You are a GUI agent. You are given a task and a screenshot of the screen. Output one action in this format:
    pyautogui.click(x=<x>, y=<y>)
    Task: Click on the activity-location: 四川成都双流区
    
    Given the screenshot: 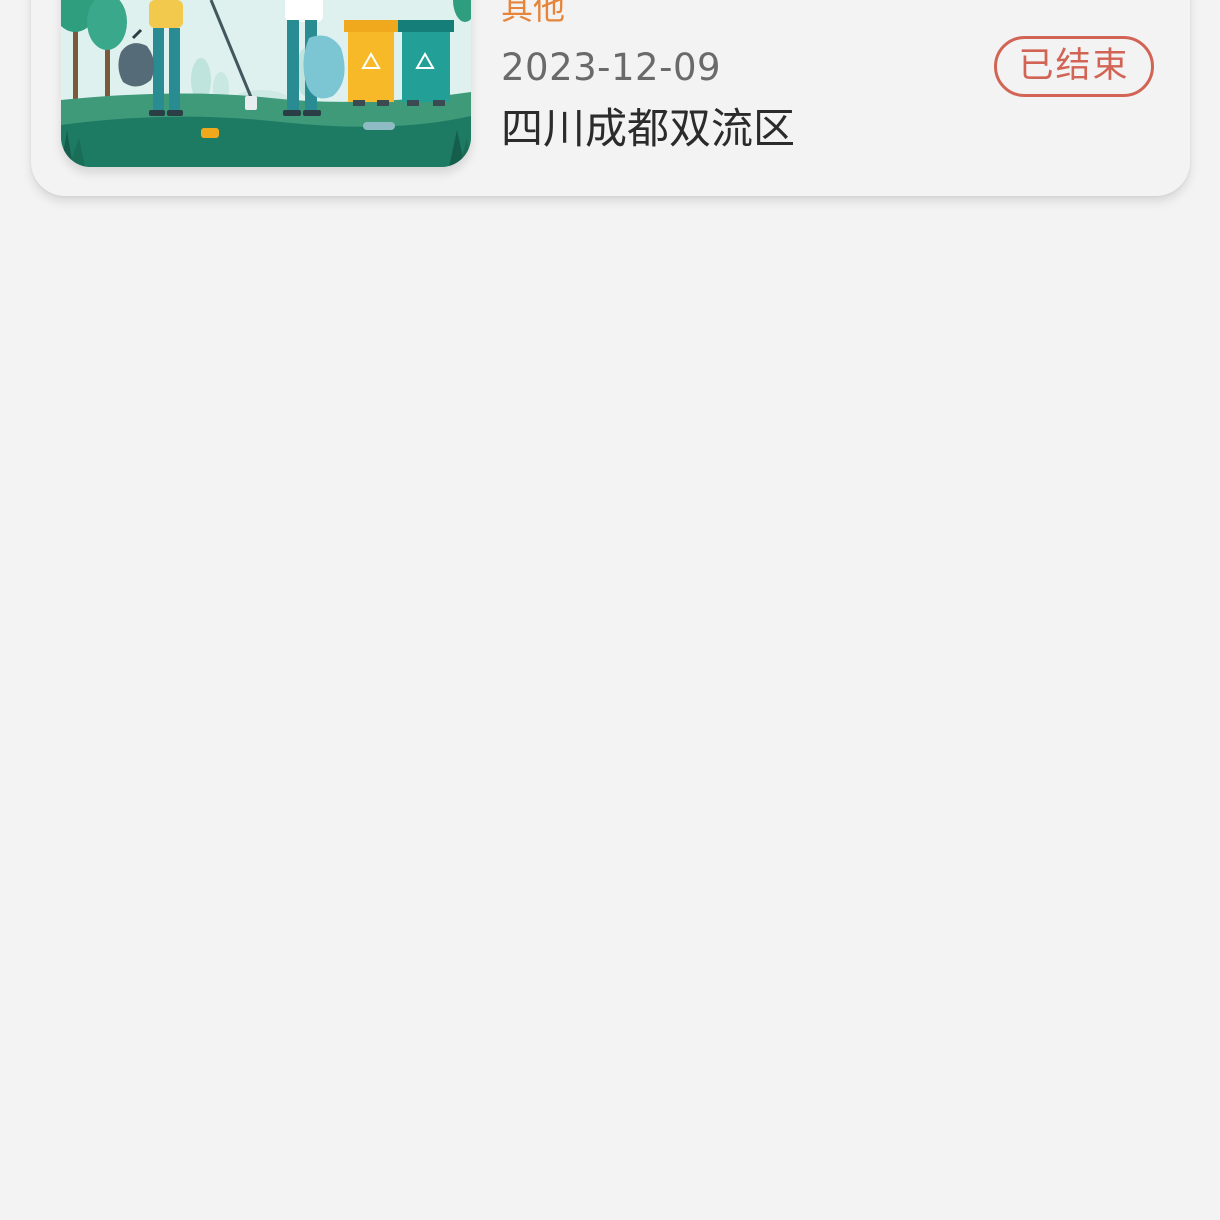 What is the action you would take?
    pyautogui.click(x=648, y=128)
    